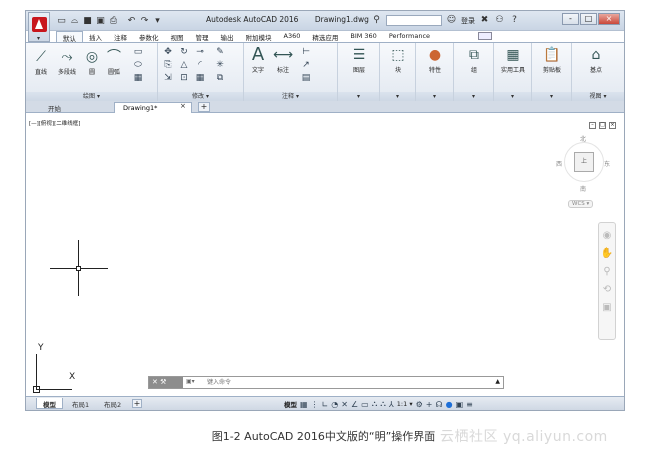  What do you see at coordinates (354, 404) in the screenshot?
I see `otrack-icon: ∠` at bounding box center [354, 404].